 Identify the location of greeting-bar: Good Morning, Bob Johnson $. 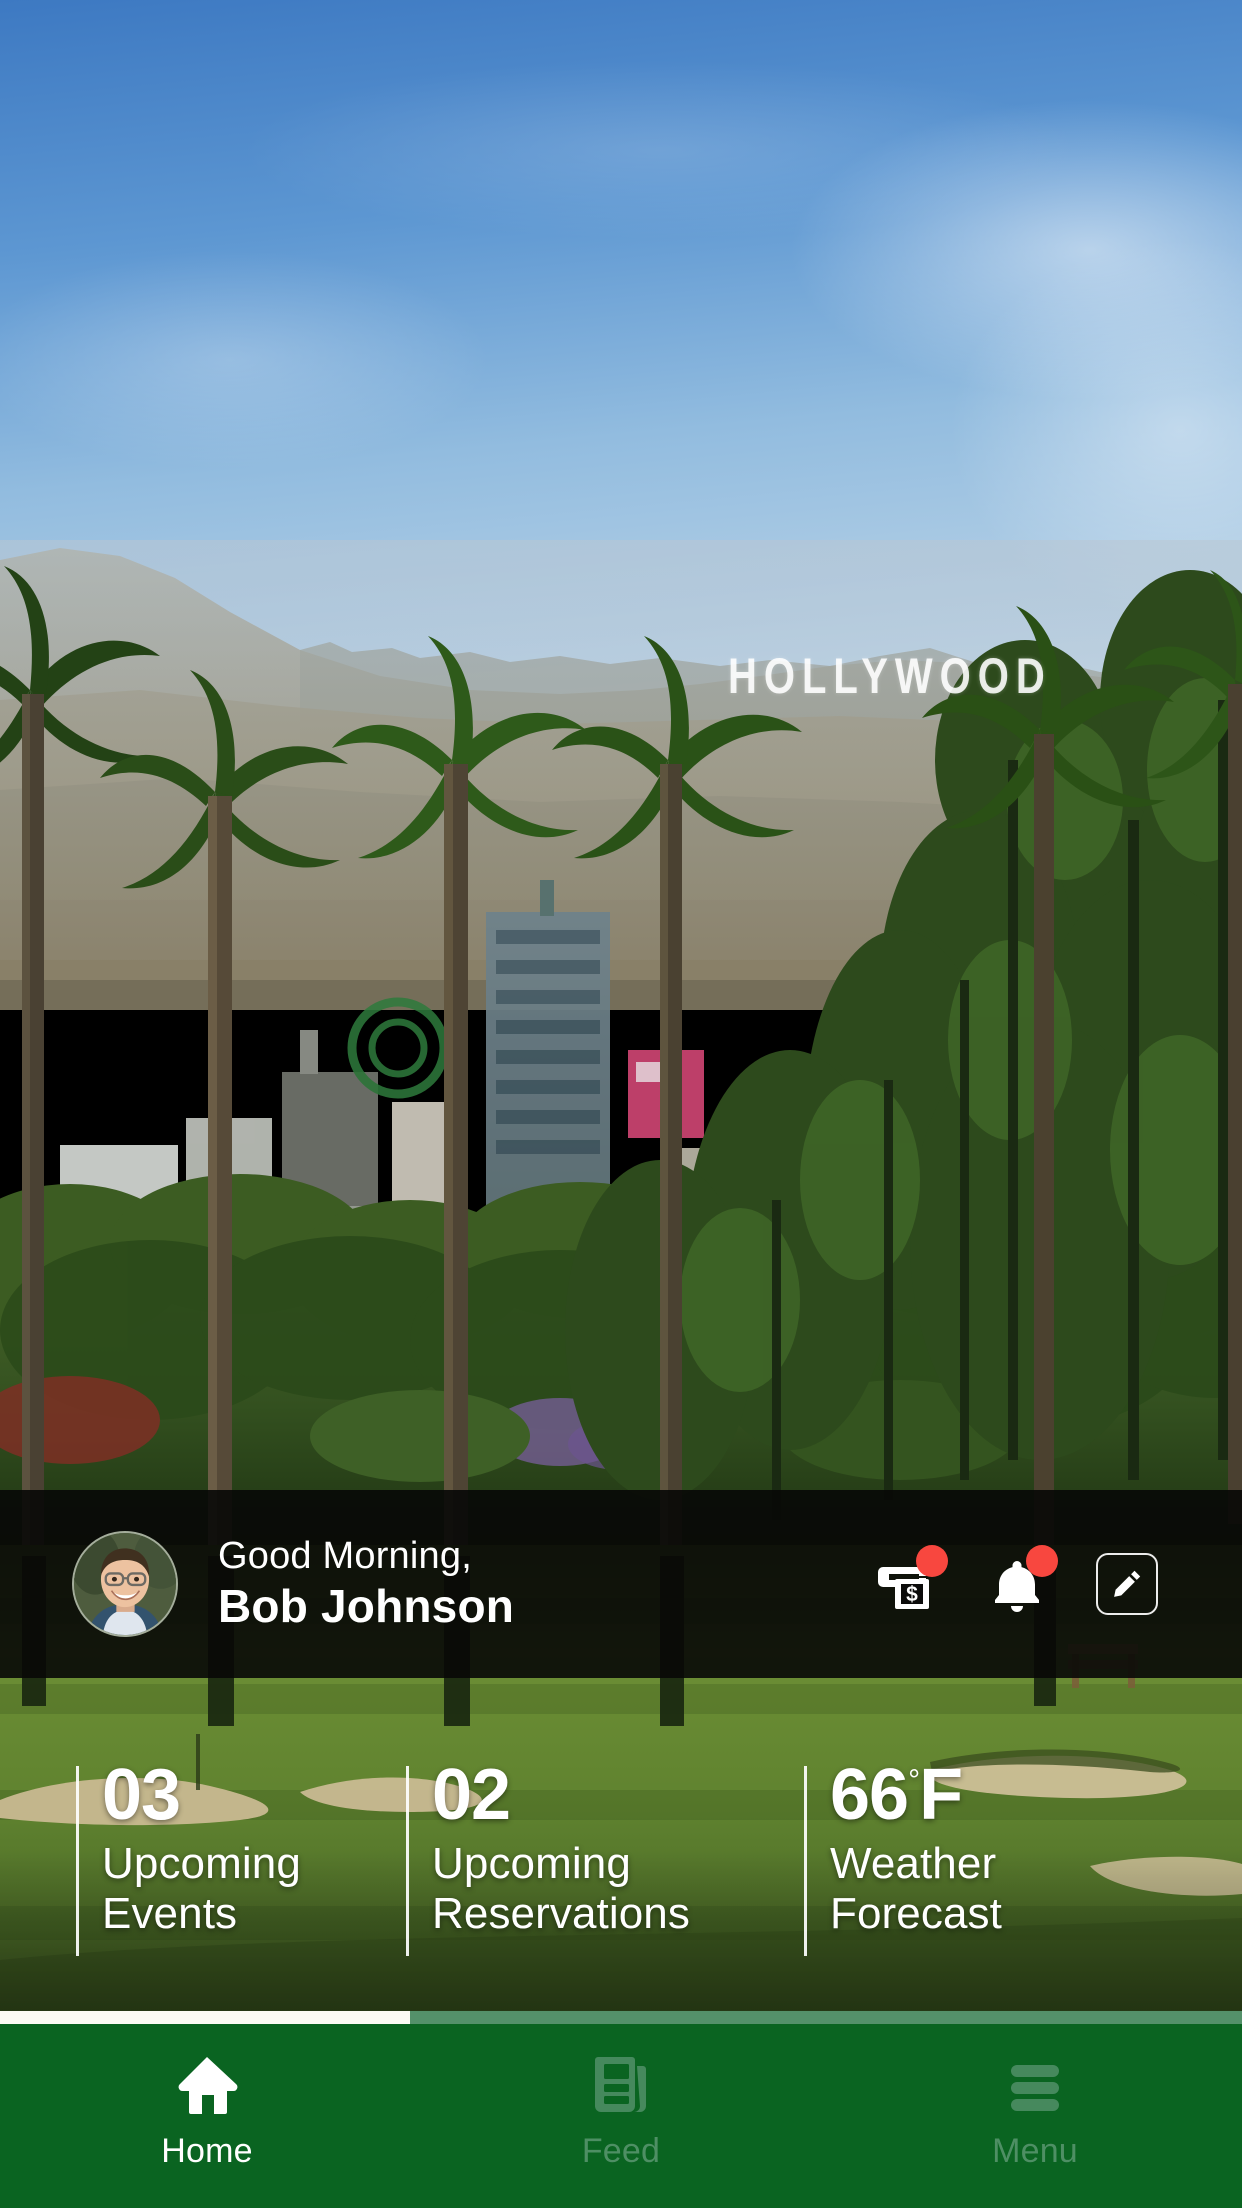
(621, 1584).